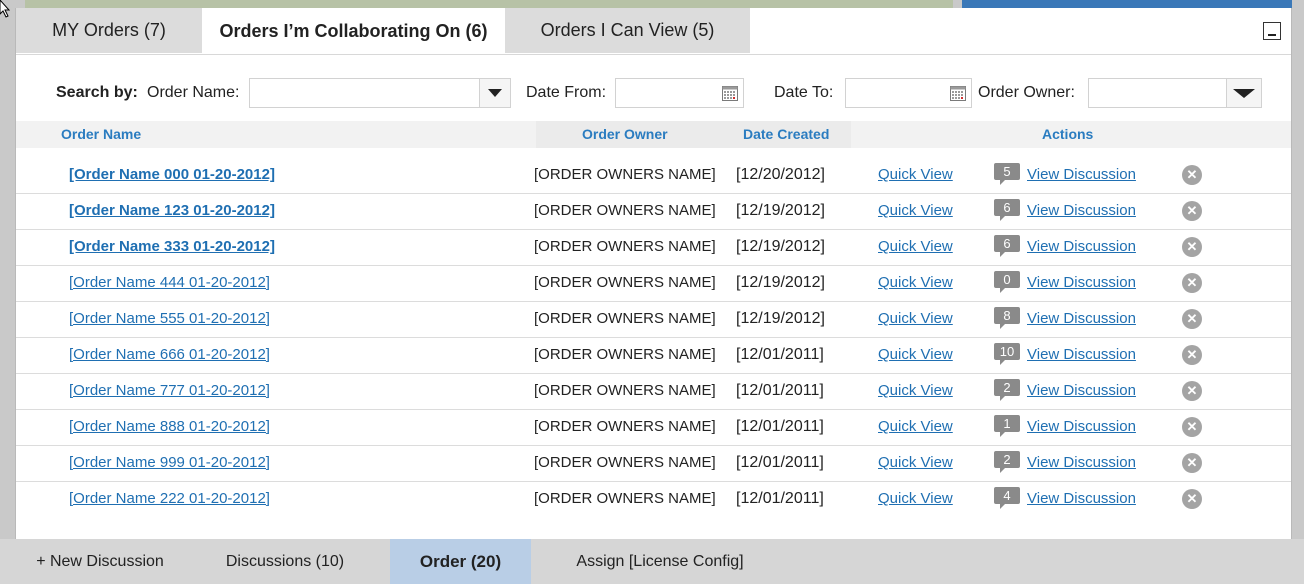 The width and height of the screenshot is (1304, 584). I want to click on discussion-count: 6, so click(1007, 207).